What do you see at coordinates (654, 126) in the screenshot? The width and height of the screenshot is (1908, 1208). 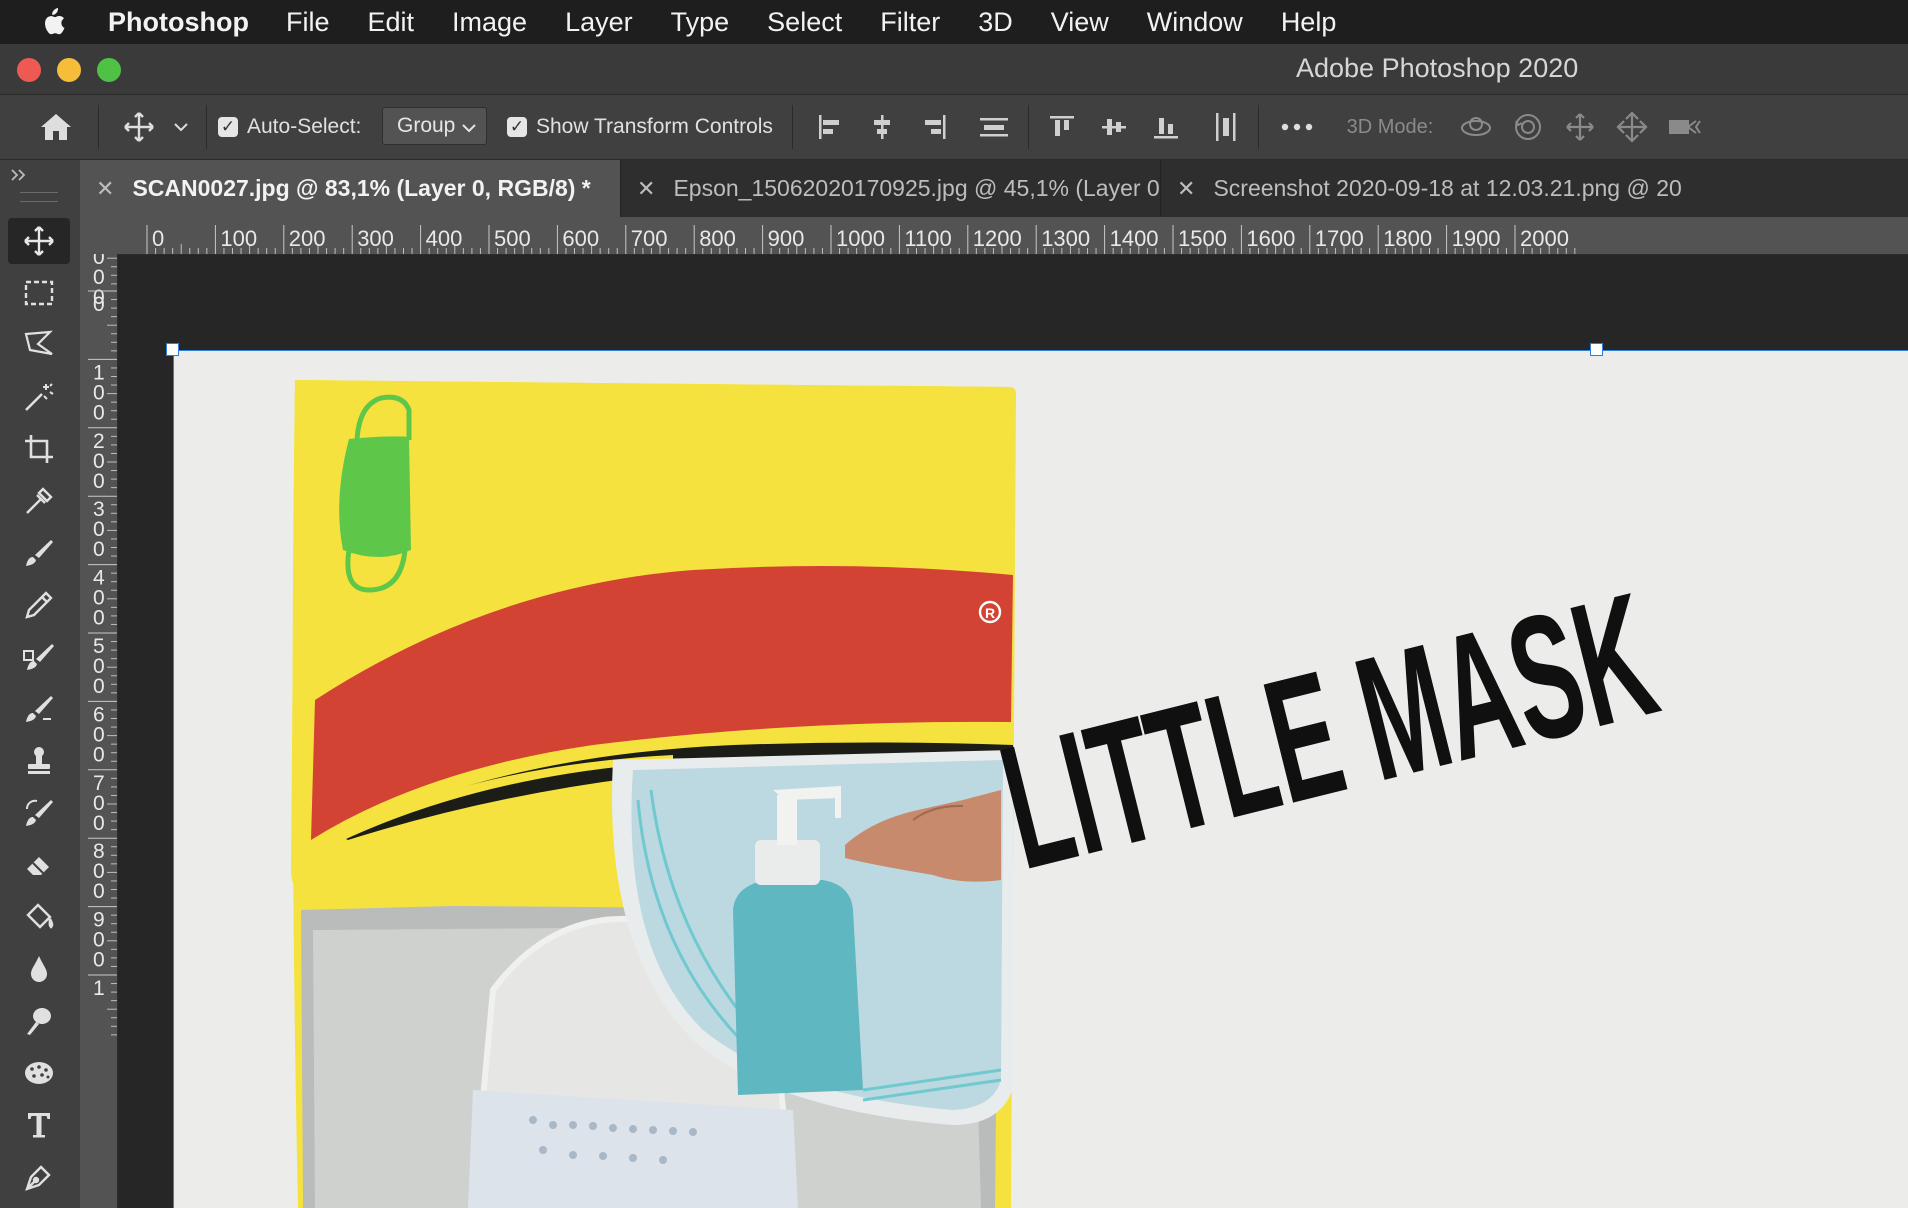 I see `show-transform-label: Show Transform Controls` at bounding box center [654, 126].